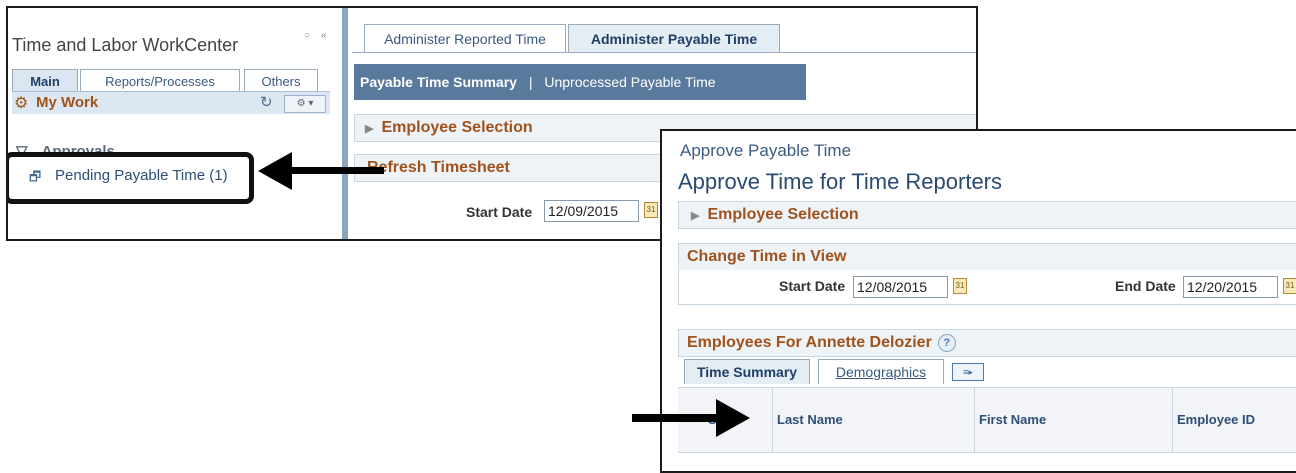  What do you see at coordinates (629, 82) in the screenshot?
I see `unprocessed-payable-time-link: Unprocessed Payable Time` at bounding box center [629, 82].